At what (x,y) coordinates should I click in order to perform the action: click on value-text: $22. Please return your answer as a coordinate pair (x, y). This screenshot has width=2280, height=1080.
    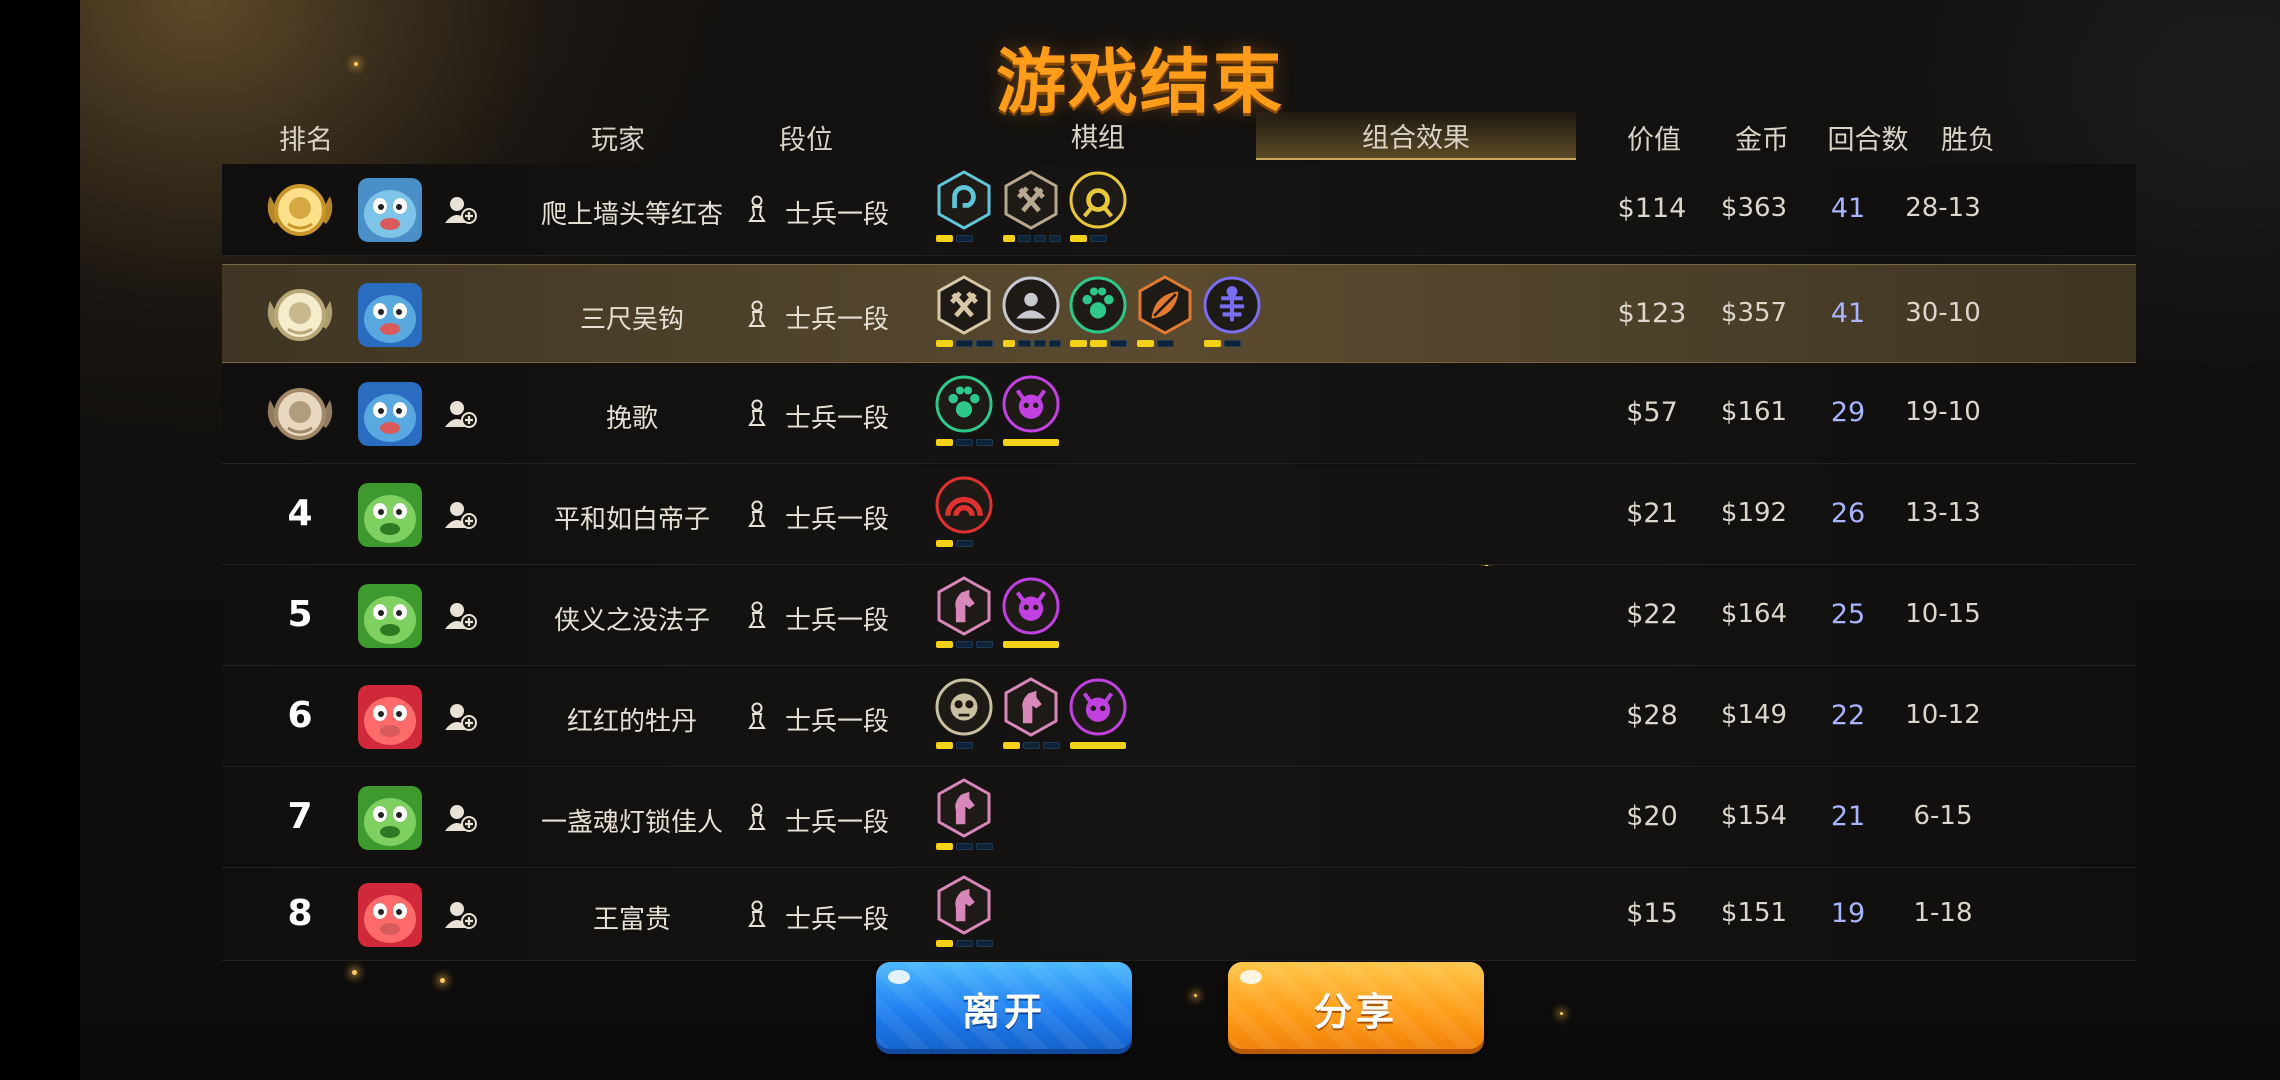
    Looking at the image, I should click on (1652, 614).